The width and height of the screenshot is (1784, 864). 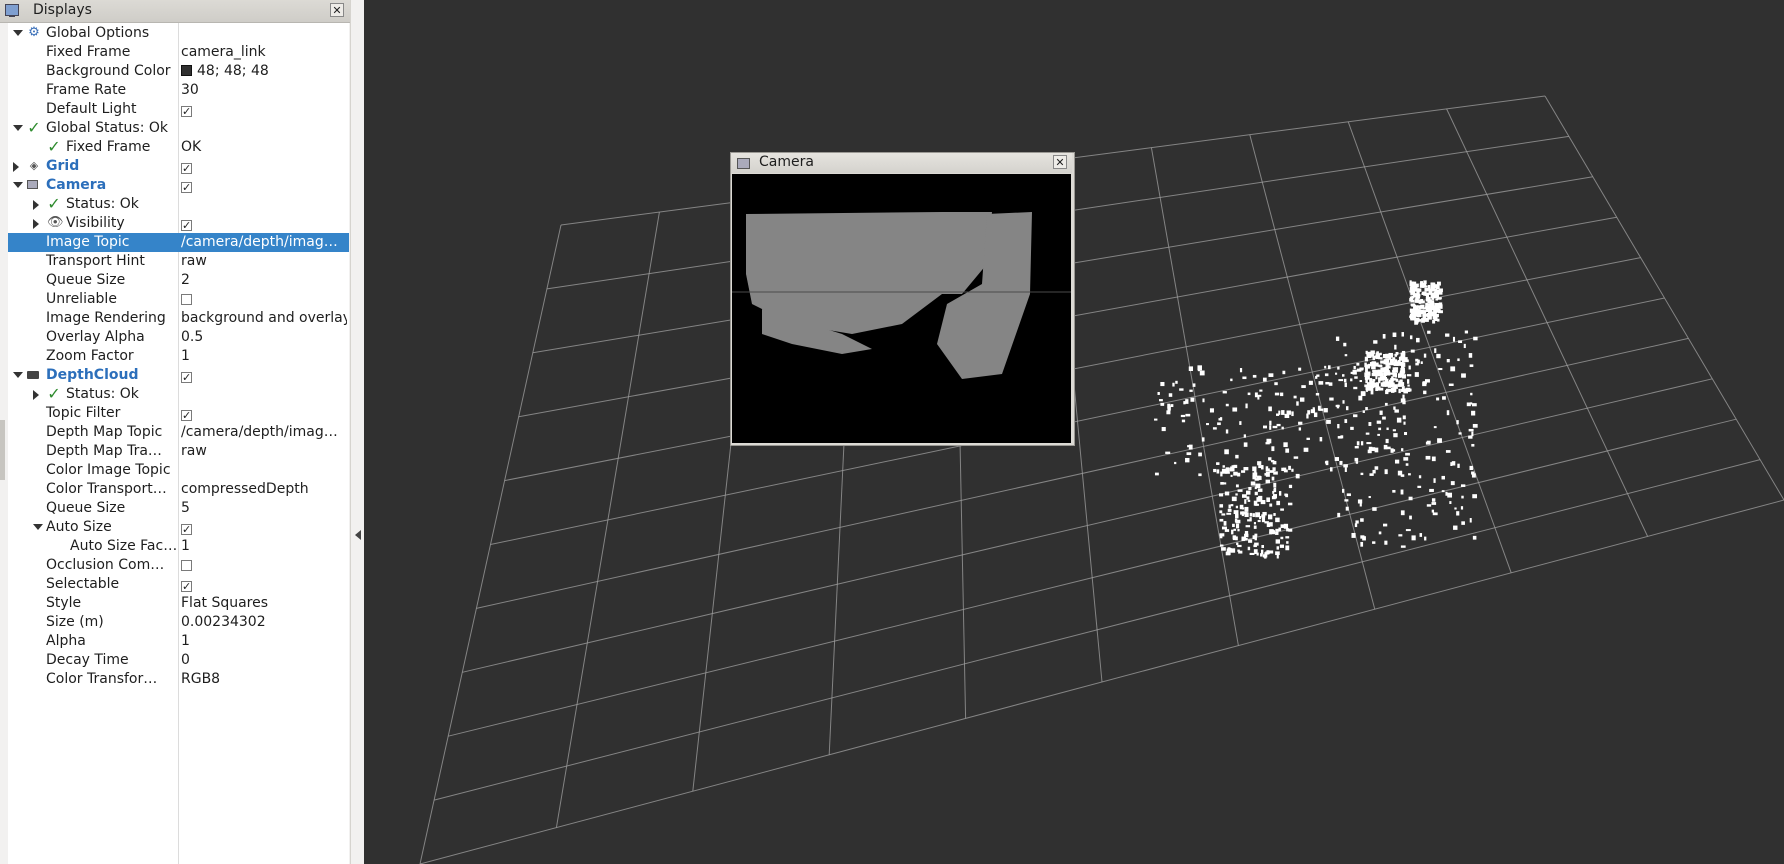 What do you see at coordinates (178, 90) in the screenshot?
I see `tree-row: Frame Rate 30` at bounding box center [178, 90].